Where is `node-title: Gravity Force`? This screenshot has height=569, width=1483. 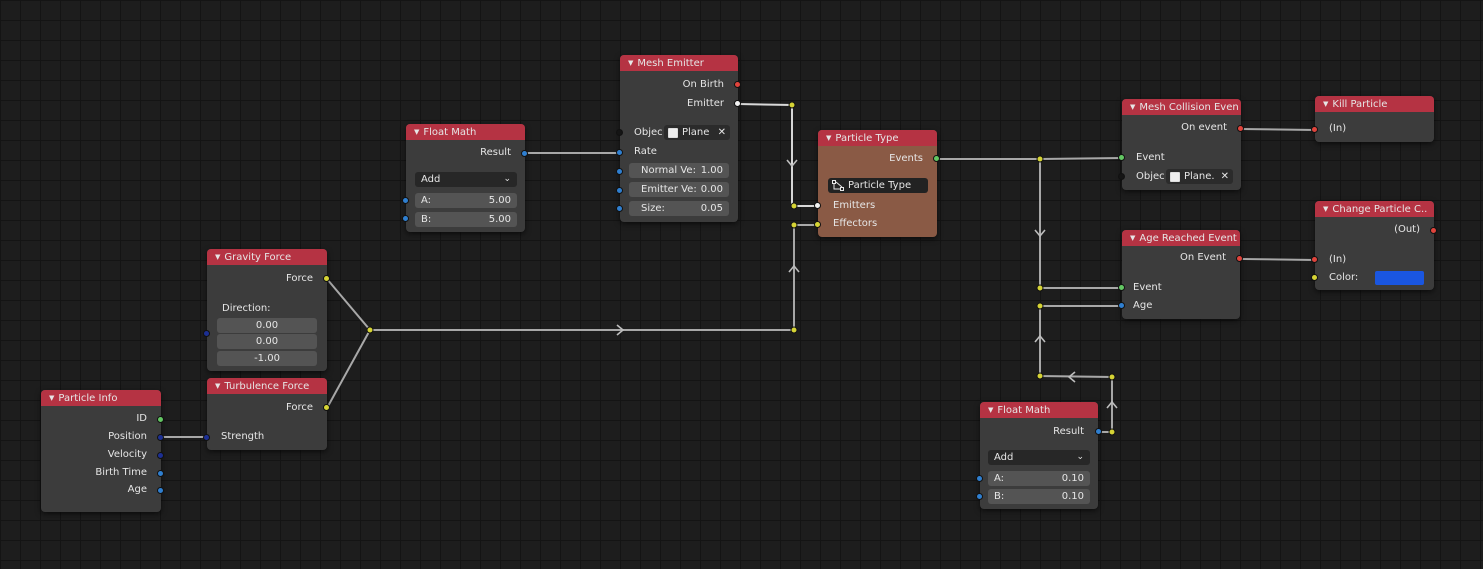
node-title: Gravity Force is located at coordinates (258, 257).